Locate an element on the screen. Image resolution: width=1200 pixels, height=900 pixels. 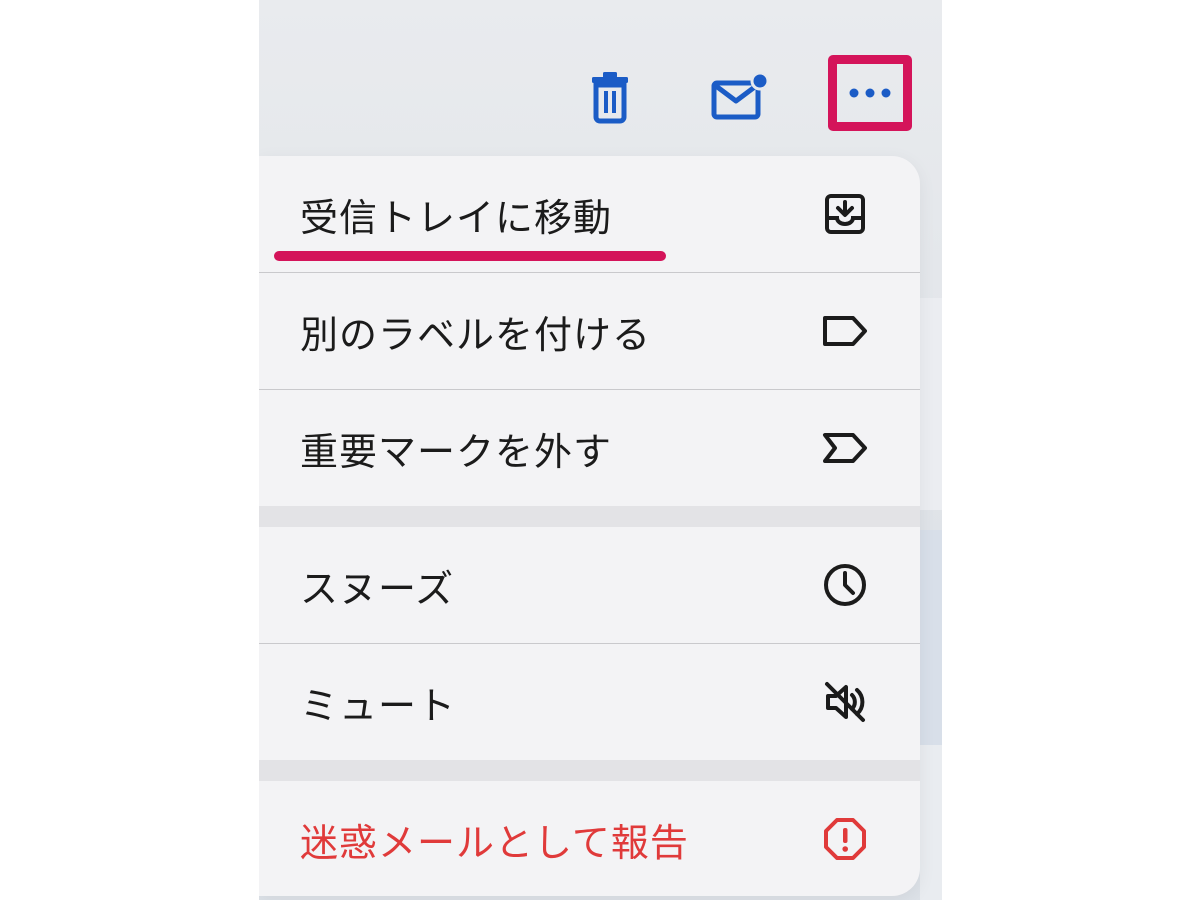
menu-item-label: 重要マークを外す is located at coordinates (456, 451).